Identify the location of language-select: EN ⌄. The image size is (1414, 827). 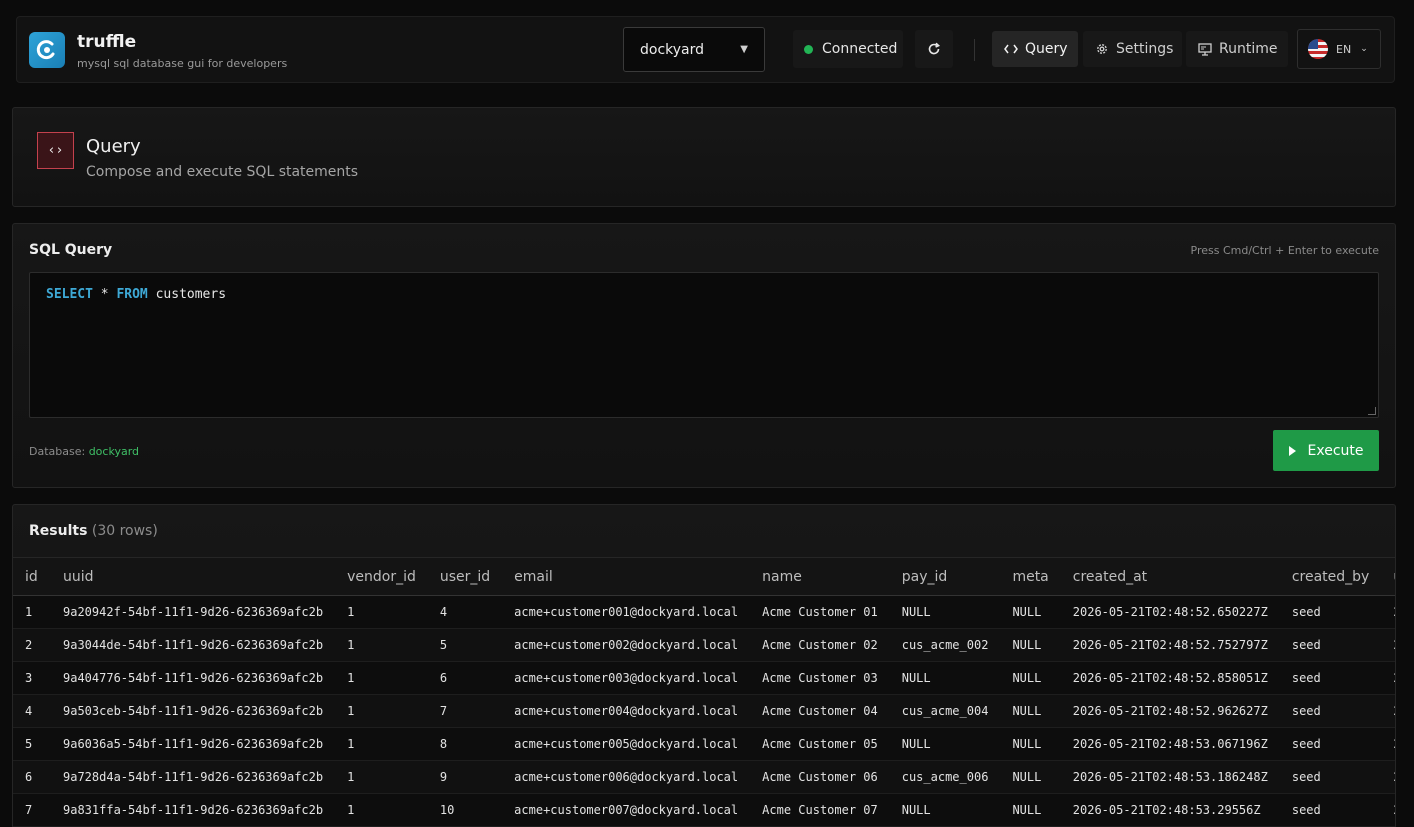
(1339, 49).